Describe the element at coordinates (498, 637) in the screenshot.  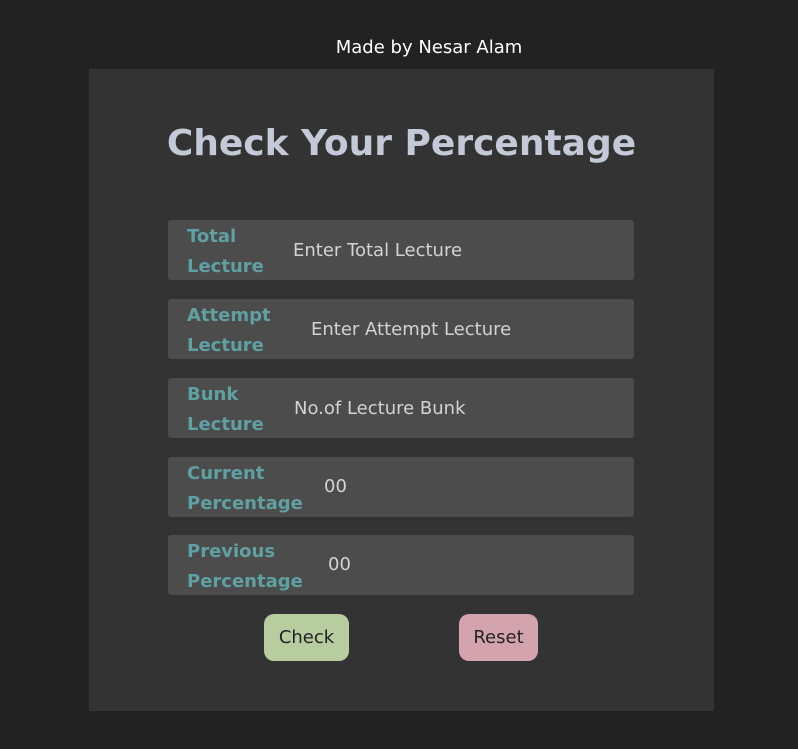
I see `reset-button: Reset` at that location.